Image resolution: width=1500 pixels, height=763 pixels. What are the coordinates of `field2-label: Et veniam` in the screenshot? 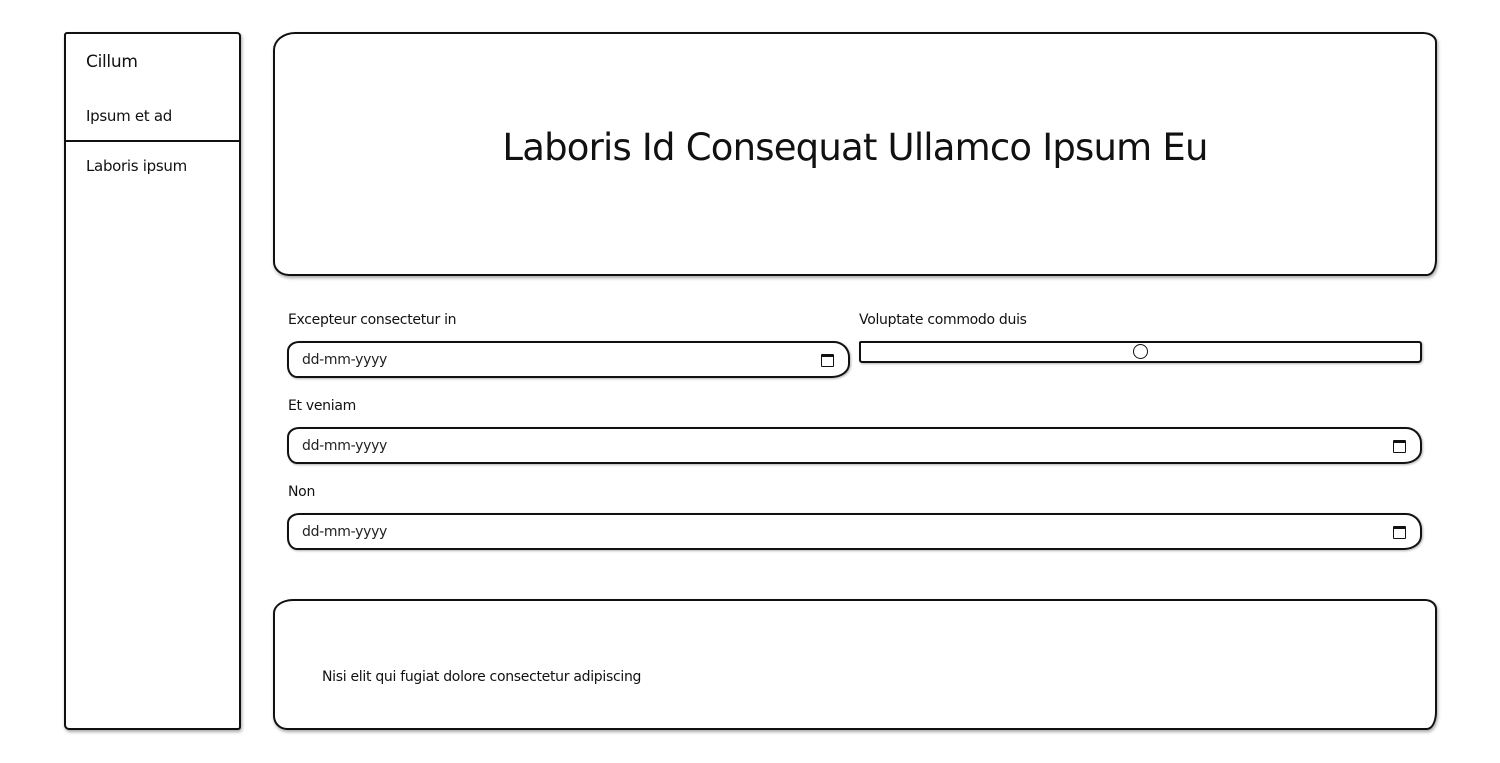 It's located at (322, 406).